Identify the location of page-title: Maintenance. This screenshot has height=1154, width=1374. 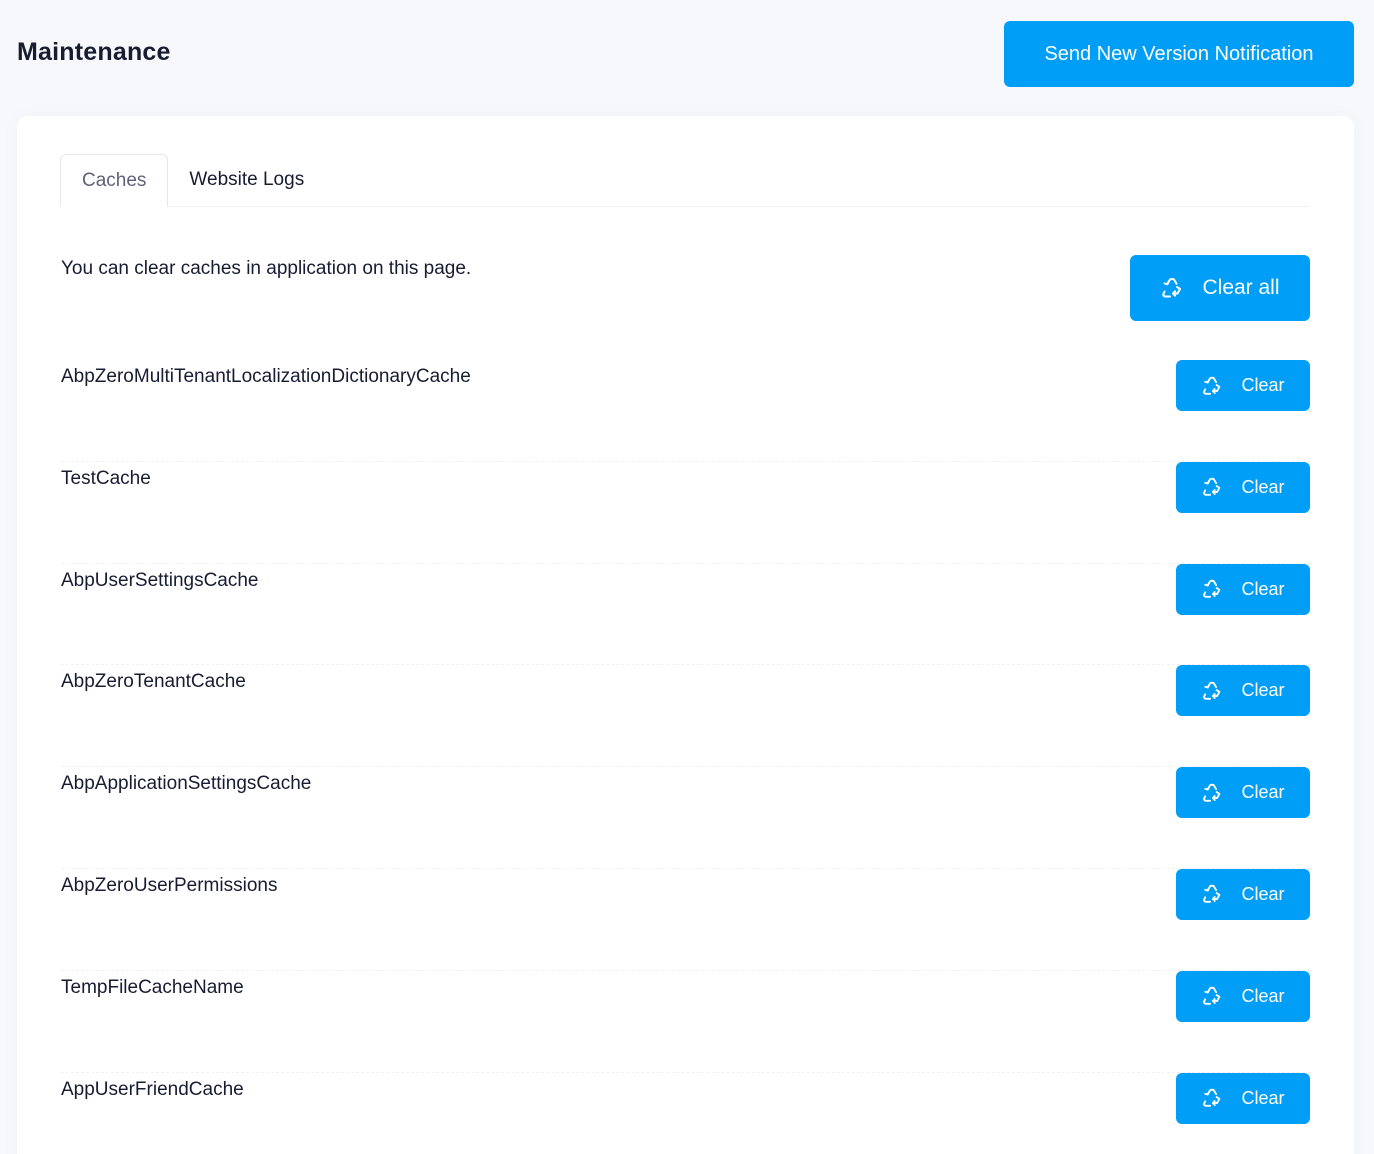
(94, 52).